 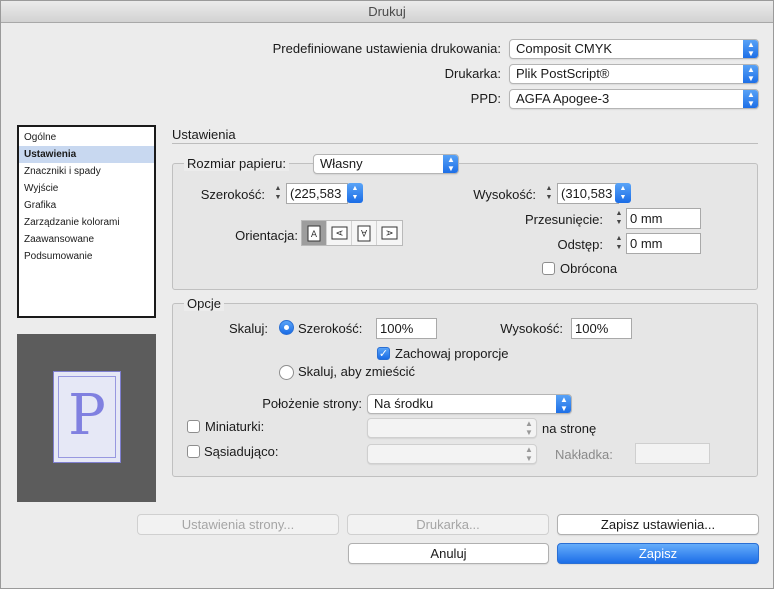 I want to click on ppd-value: AGFA Apogee-3, so click(x=563, y=98).